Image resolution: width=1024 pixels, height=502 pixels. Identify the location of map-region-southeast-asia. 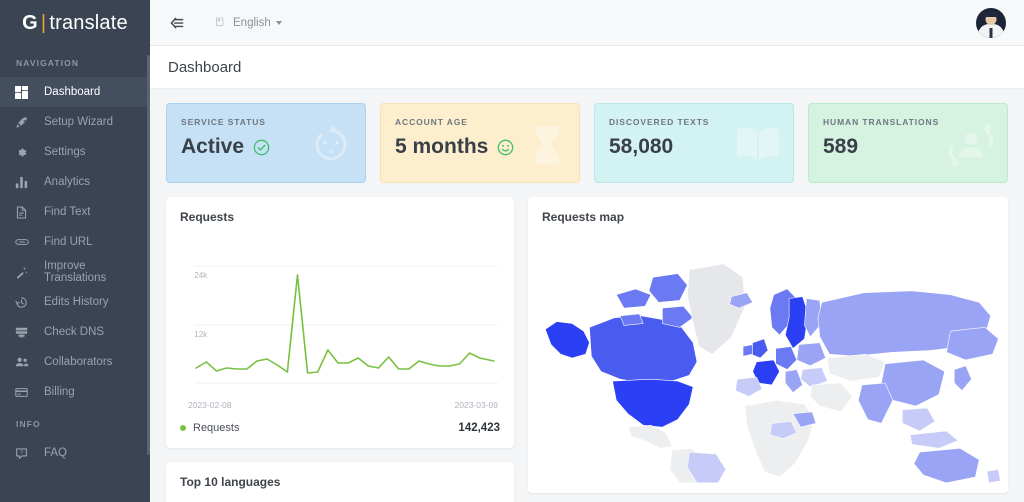
(919, 419).